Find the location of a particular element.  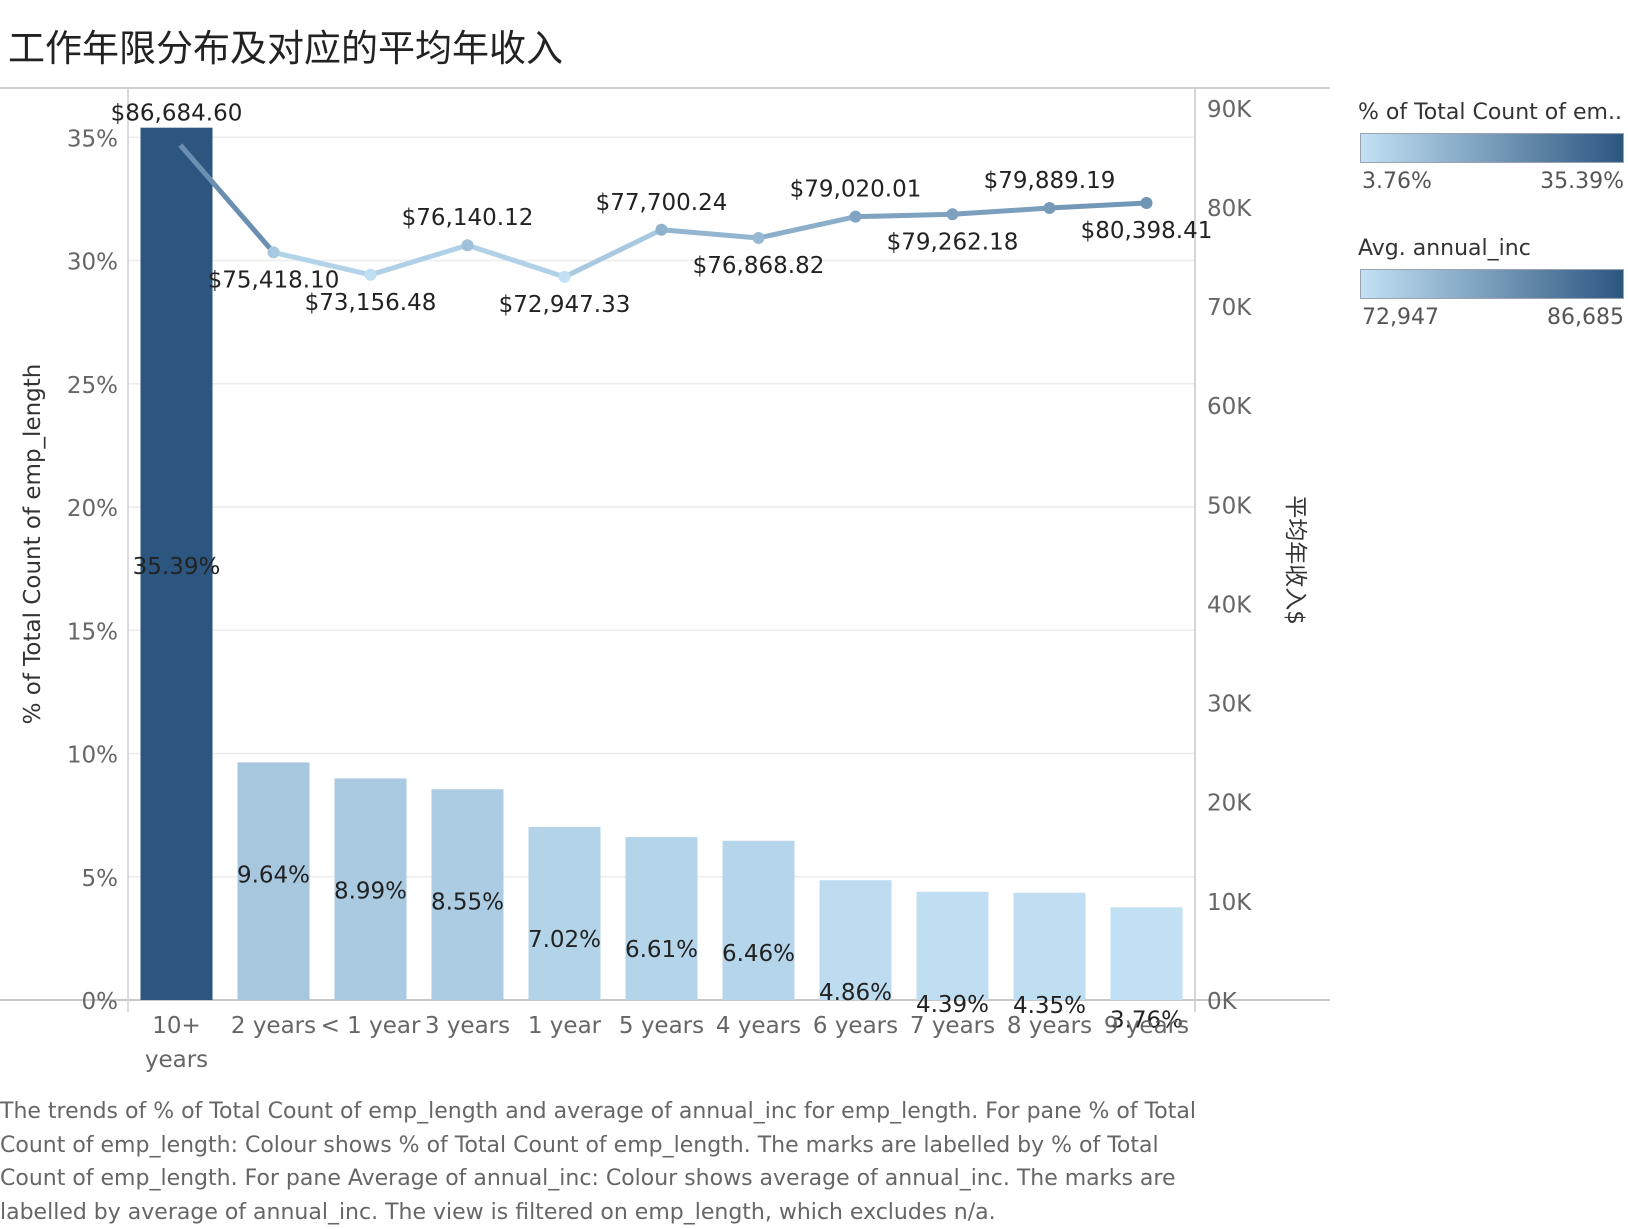

y-right-tick-label: 60K is located at coordinates (1229, 407).